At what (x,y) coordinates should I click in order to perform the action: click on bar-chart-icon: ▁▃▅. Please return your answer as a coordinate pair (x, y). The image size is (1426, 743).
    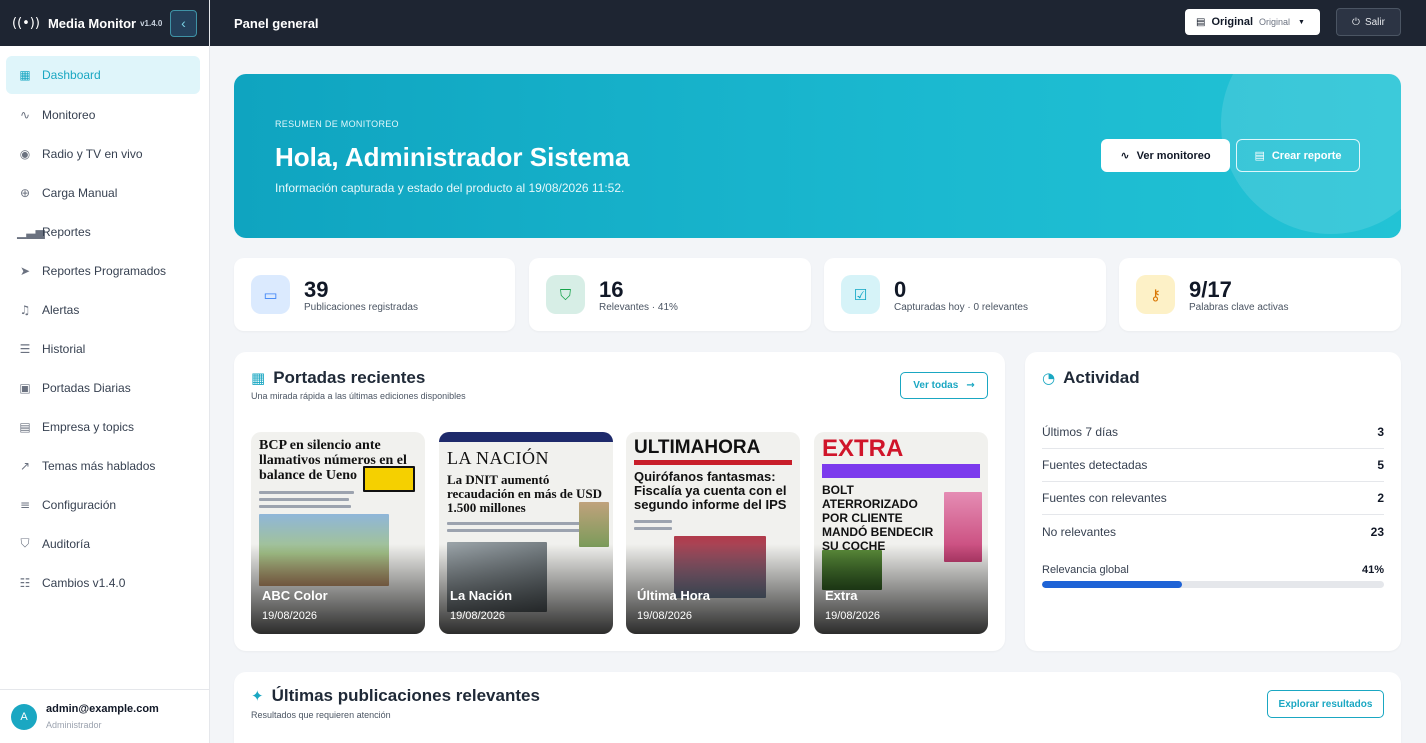
    Looking at the image, I should click on (31, 231).